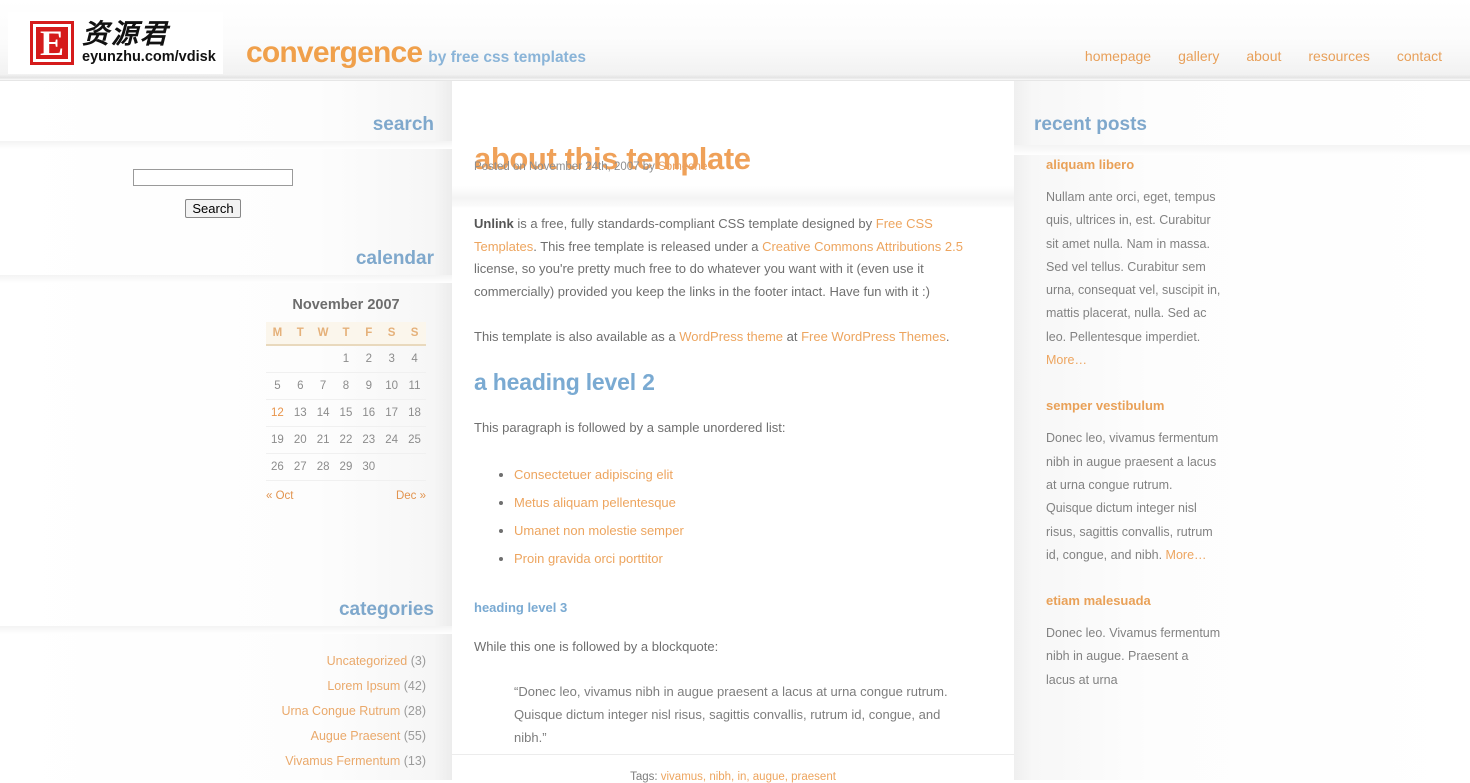 The width and height of the screenshot is (1470, 783). I want to click on nav-item-resources: resources, so click(1338, 56).